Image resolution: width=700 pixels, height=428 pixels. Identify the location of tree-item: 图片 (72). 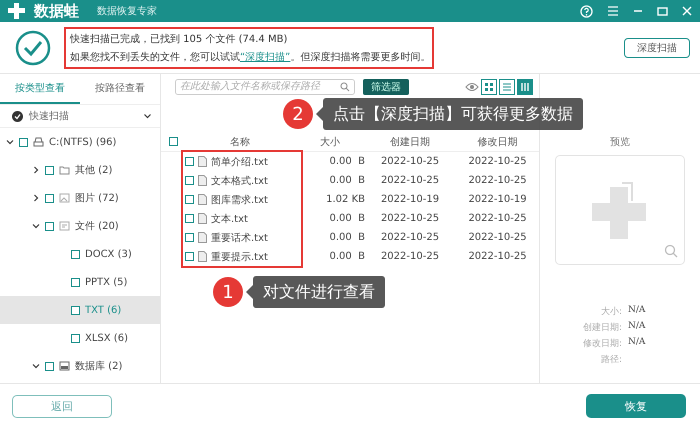
(80, 198).